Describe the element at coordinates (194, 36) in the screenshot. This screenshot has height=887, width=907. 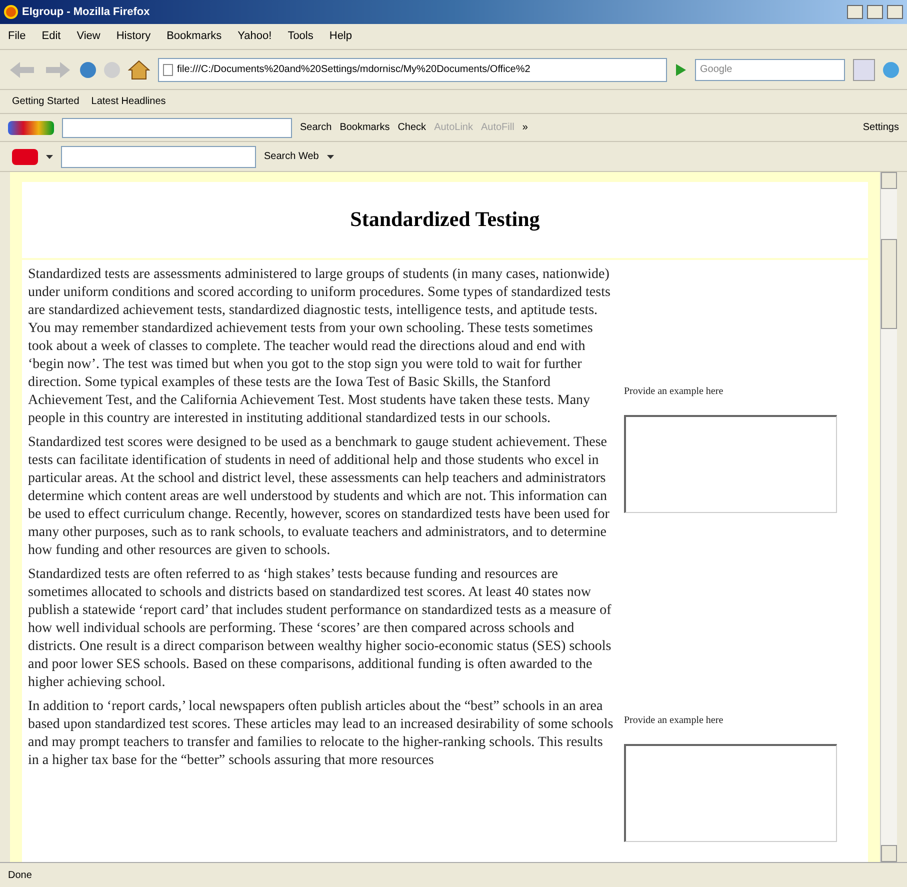
I see `menu-item: Bookmarks` at that location.